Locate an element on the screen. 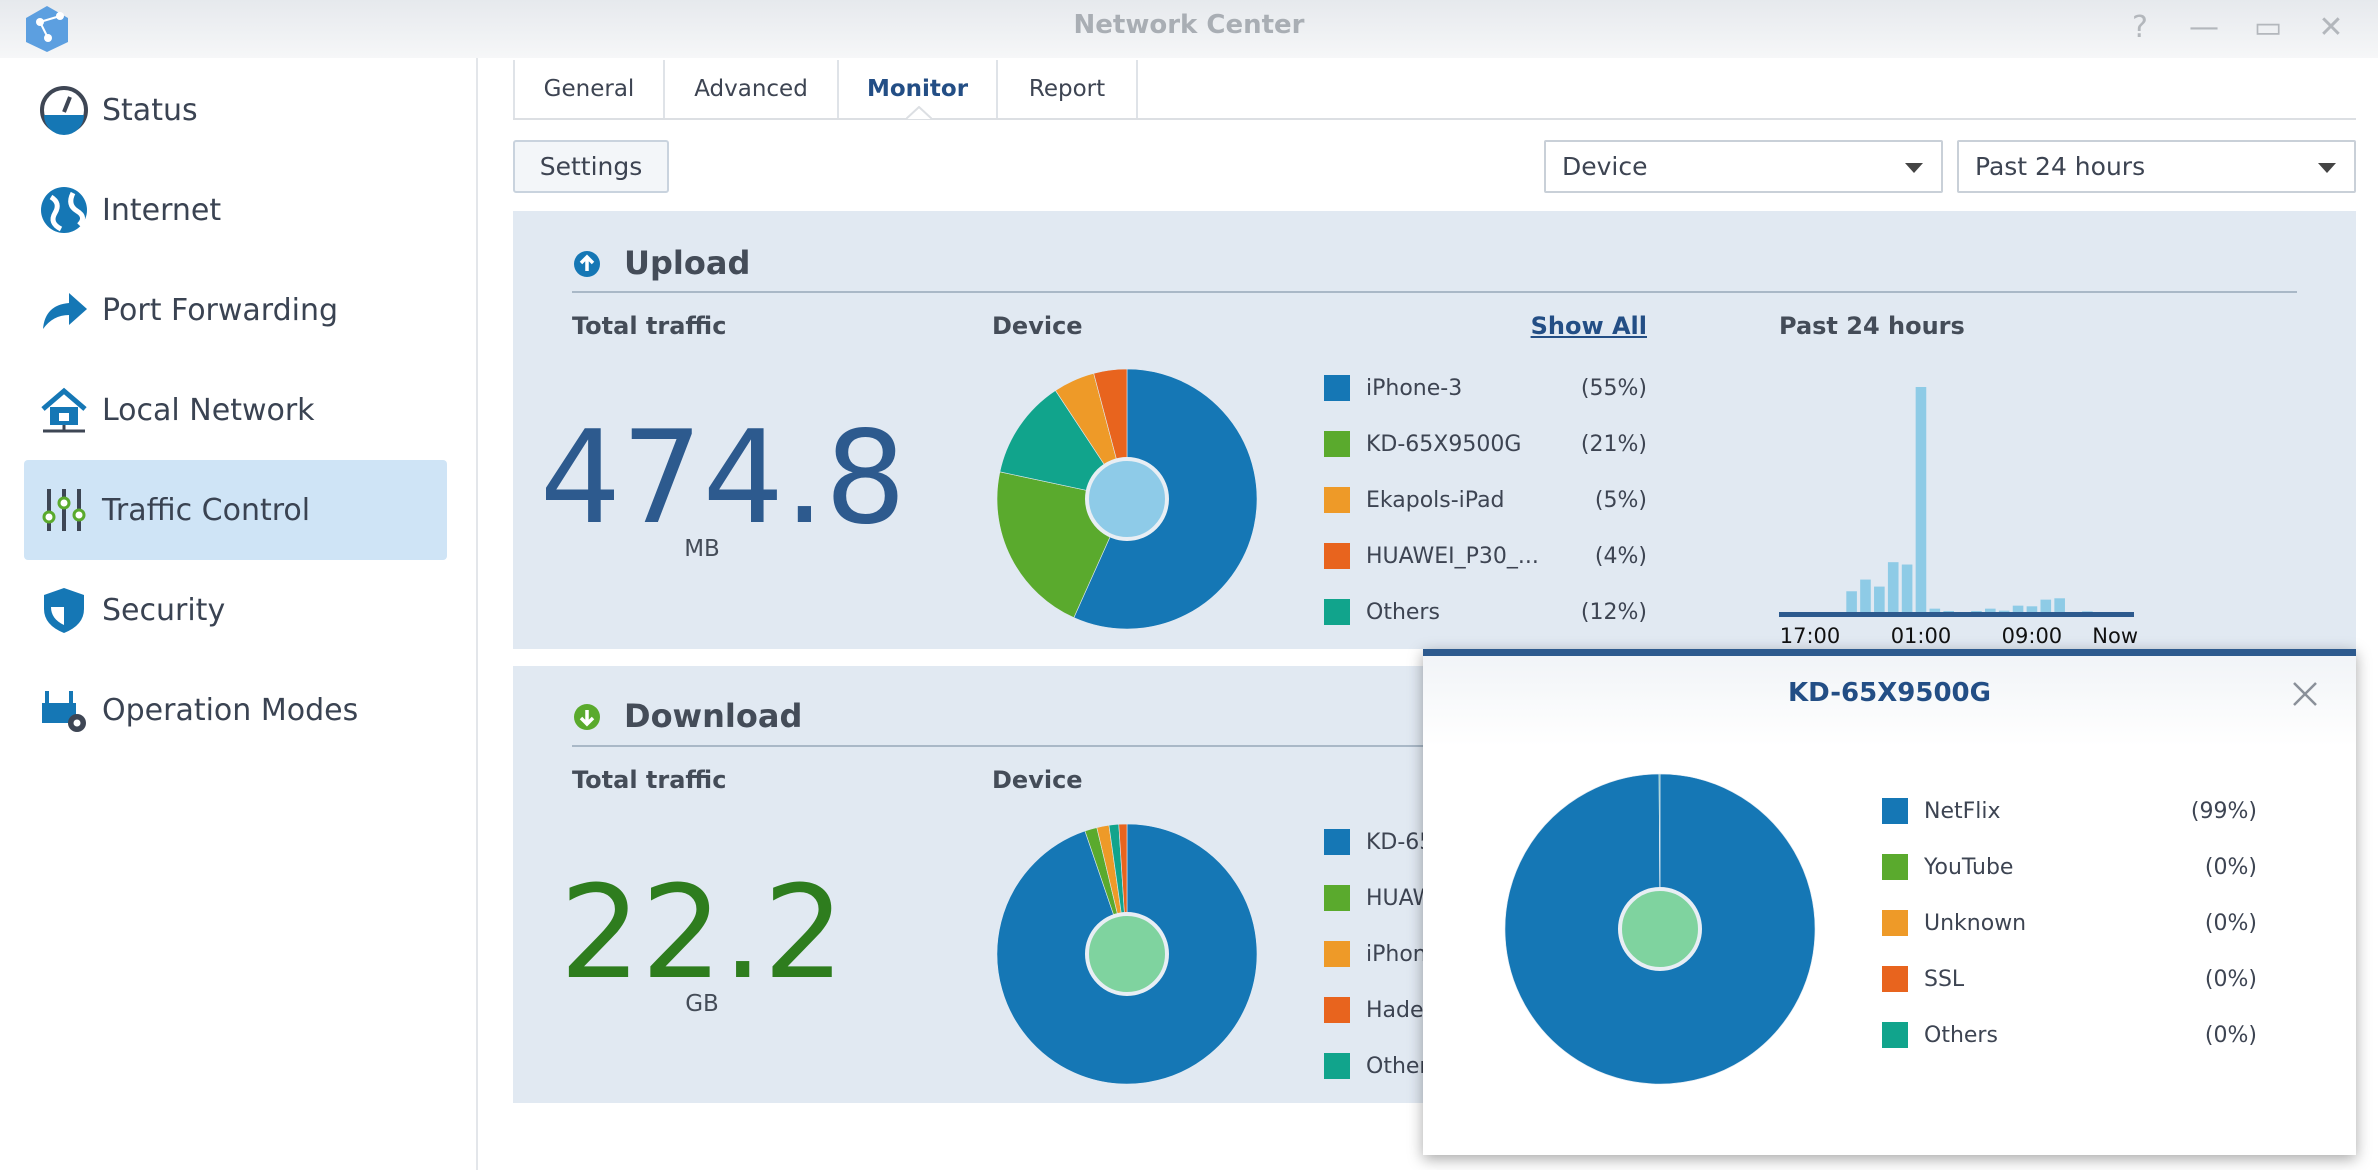 This screenshot has height=1170, width=2378. bar-03:00 is located at coordinates (1948, 611).